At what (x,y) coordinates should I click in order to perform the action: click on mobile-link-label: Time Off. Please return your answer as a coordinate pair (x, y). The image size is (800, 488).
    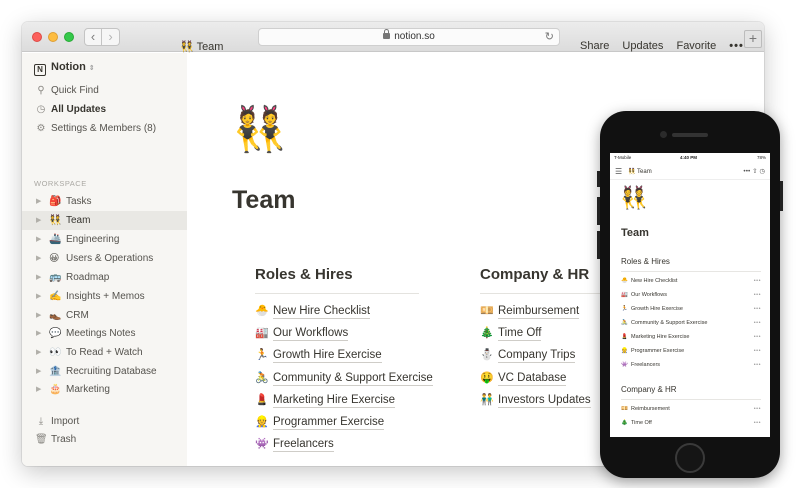
    Looking at the image, I should click on (641, 423).